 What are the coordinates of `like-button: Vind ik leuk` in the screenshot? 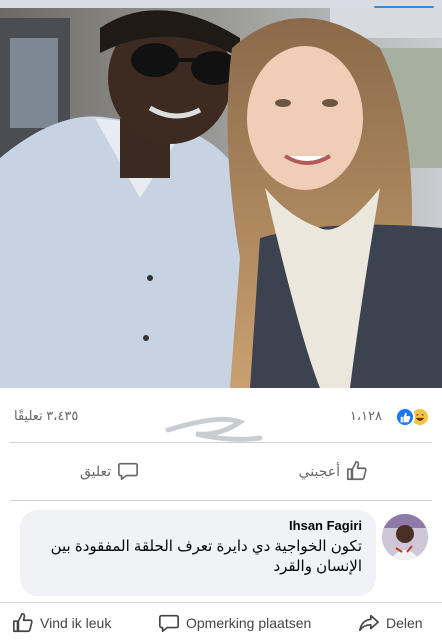 It's located at (61, 623).